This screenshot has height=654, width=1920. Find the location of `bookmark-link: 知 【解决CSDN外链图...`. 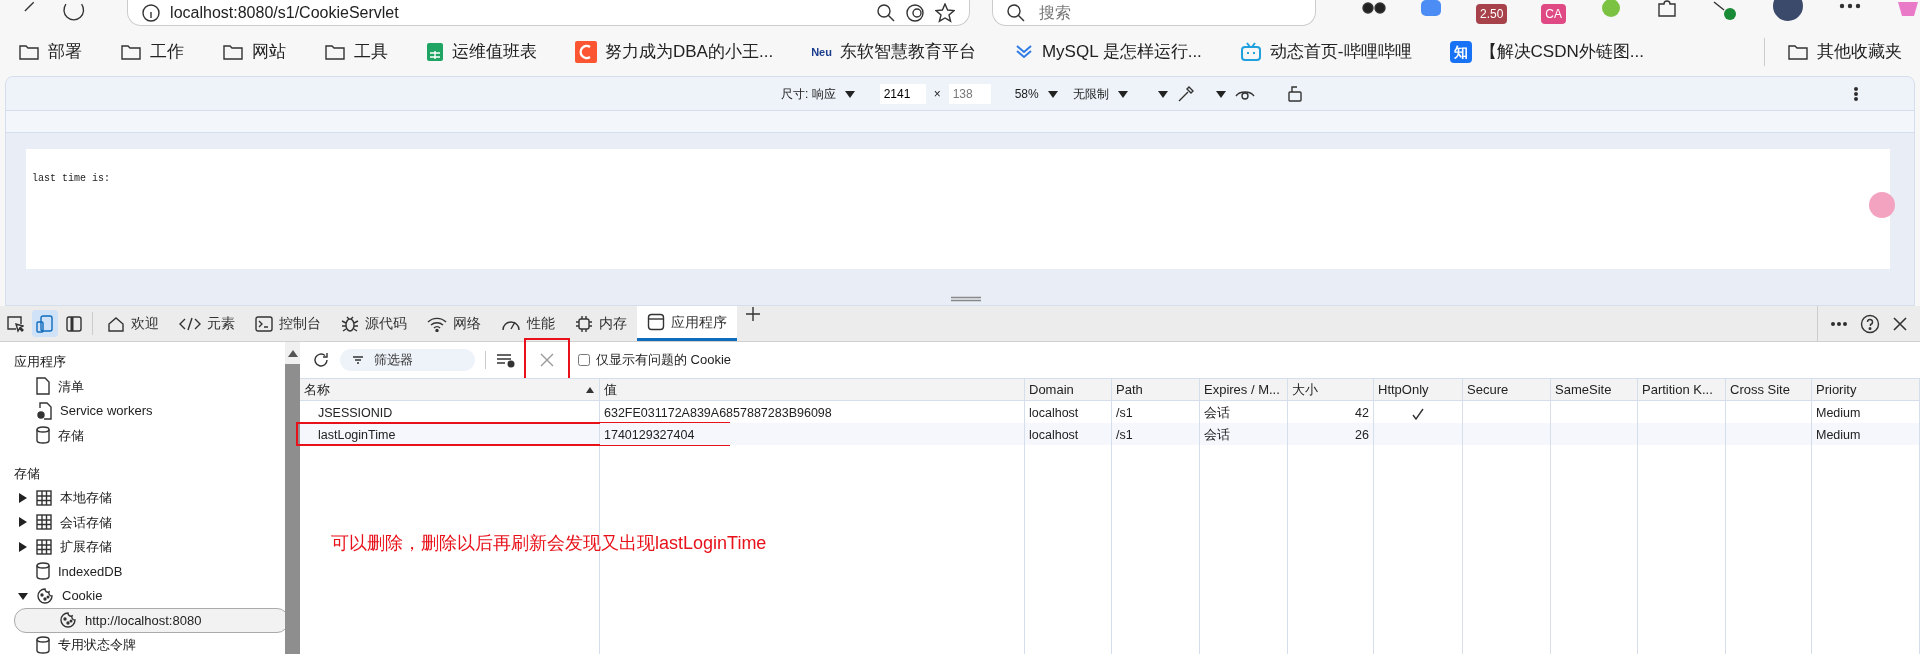

bookmark-link: 知 【解决CSDN外链图... is located at coordinates (1546, 52).